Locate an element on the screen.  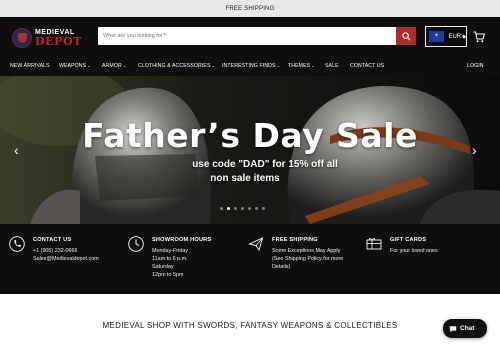
nav-new-arrivals: NEW ARRIVALS is located at coordinates (30, 66).